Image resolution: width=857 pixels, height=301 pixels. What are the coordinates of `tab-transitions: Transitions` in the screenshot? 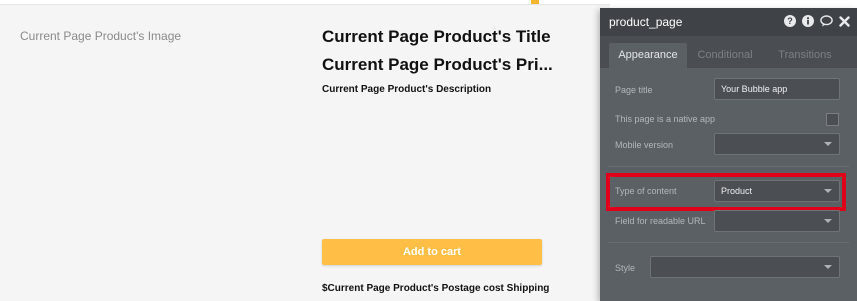 It's located at (805, 55).